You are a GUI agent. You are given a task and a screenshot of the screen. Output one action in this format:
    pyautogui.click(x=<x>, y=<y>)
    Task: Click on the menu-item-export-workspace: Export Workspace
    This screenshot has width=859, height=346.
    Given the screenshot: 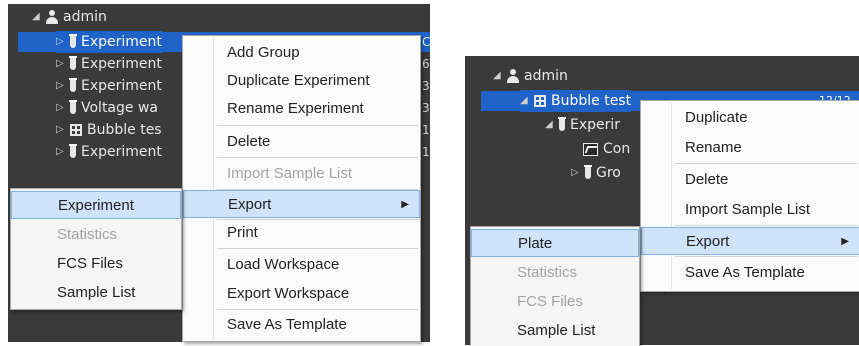 What is the action you would take?
    pyautogui.click(x=301, y=294)
    